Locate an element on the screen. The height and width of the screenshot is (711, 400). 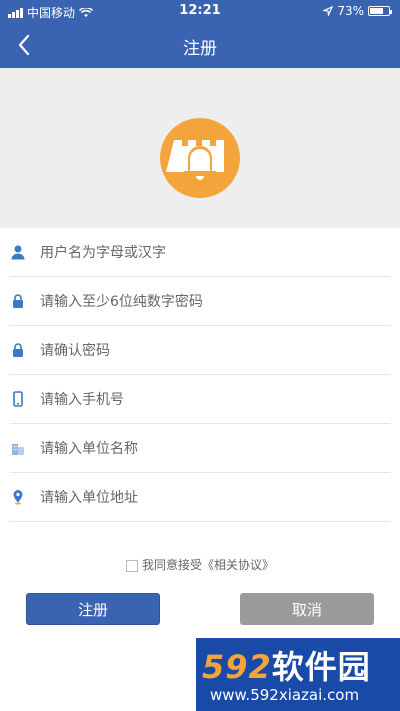
register-button: 注册 is located at coordinates (93, 609).